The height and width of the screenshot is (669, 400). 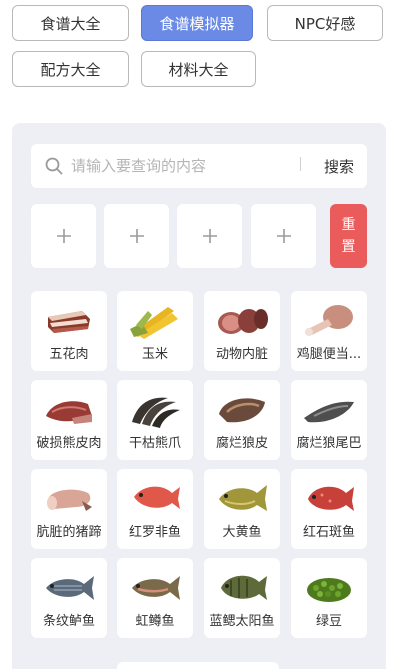 I want to click on sausage-icon, so click(x=243, y=321).